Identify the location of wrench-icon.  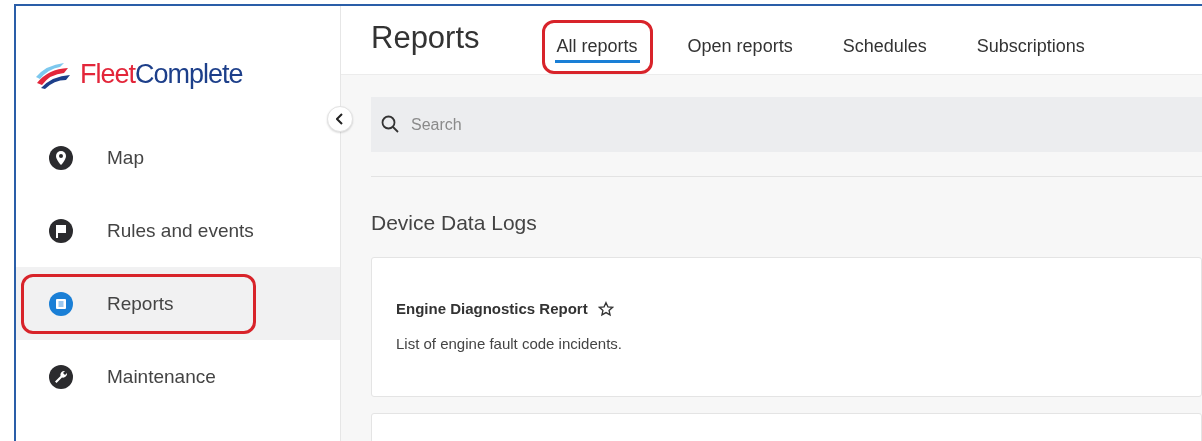
(61, 376).